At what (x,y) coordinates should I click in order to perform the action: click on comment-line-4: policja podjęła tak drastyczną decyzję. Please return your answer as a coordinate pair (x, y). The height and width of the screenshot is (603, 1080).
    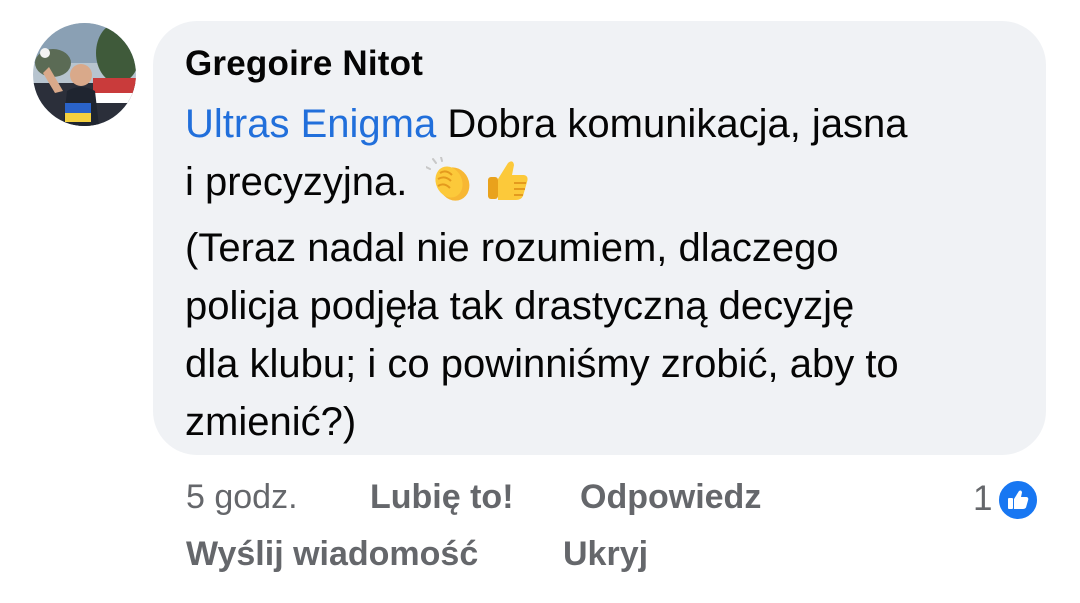
    Looking at the image, I should click on (520, 306).